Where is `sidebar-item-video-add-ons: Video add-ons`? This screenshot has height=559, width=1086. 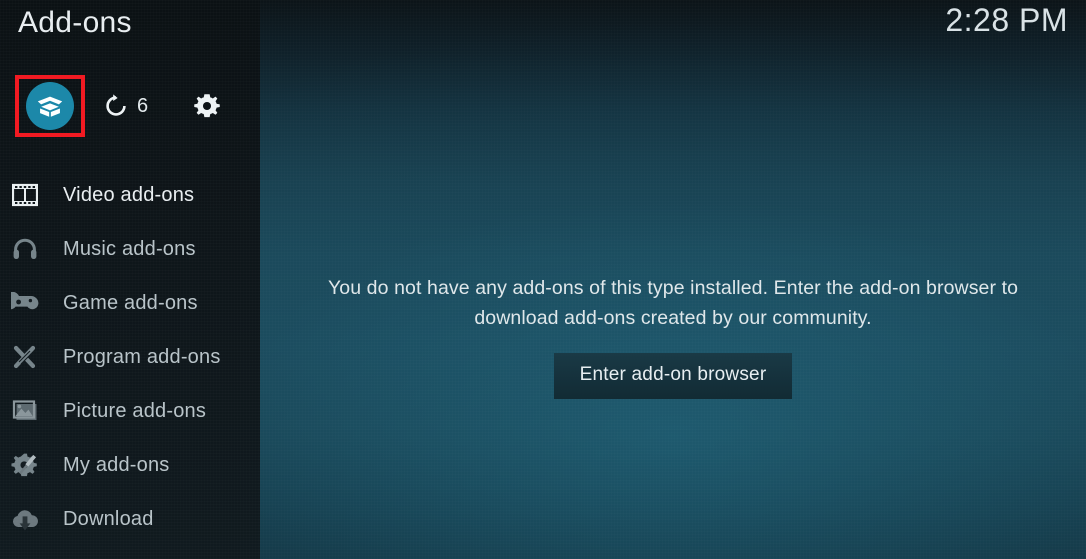
sidebar-item-video-add-ons: Video add-ons is located at coordinates (130, 195).